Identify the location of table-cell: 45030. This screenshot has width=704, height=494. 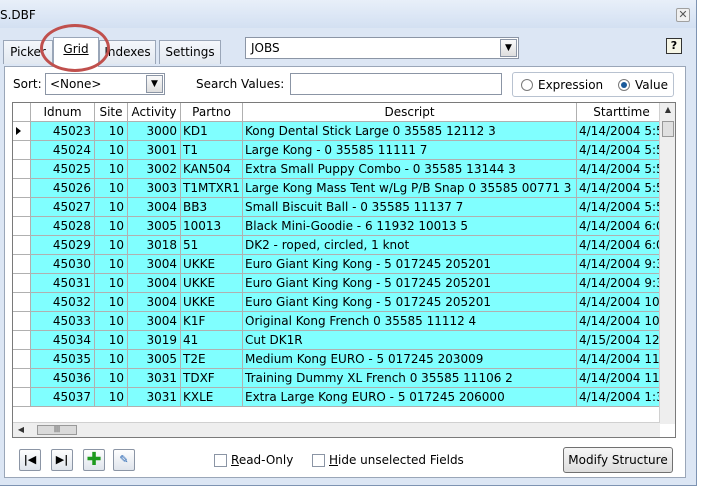
(63, 264).